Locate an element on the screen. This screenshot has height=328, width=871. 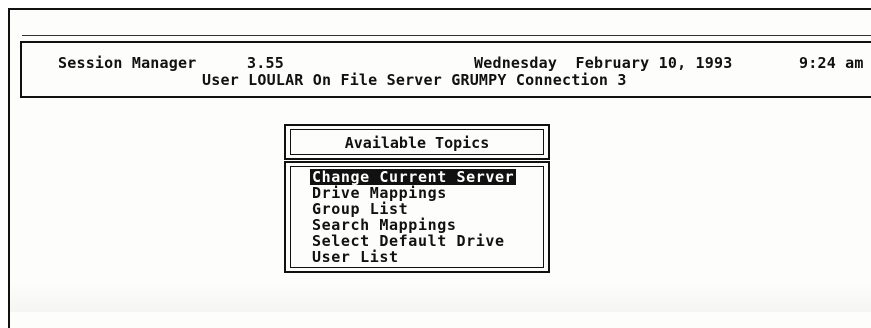
topics-title: Available Topics is located at coordinates (417, 143).